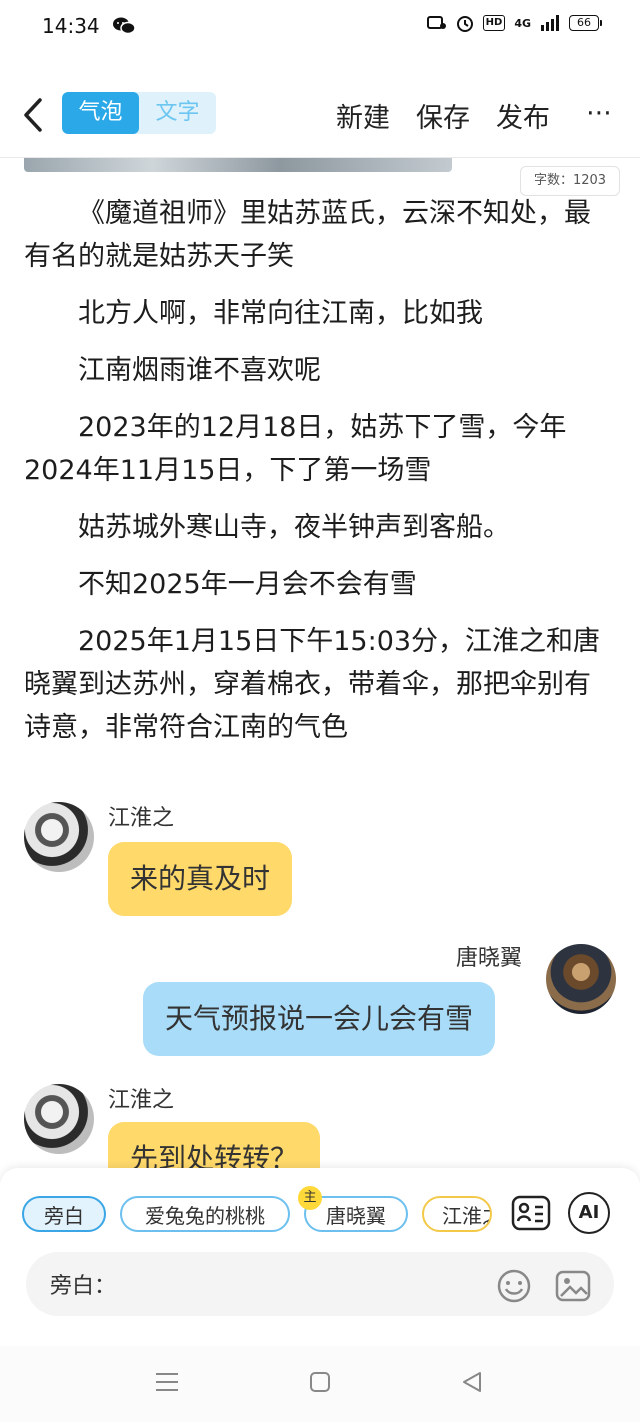  What do you see at coordinates (64, 1214) in the screenshot?
I see `role-chip-narrator: 旁白` at bounding box center [64, 1214].